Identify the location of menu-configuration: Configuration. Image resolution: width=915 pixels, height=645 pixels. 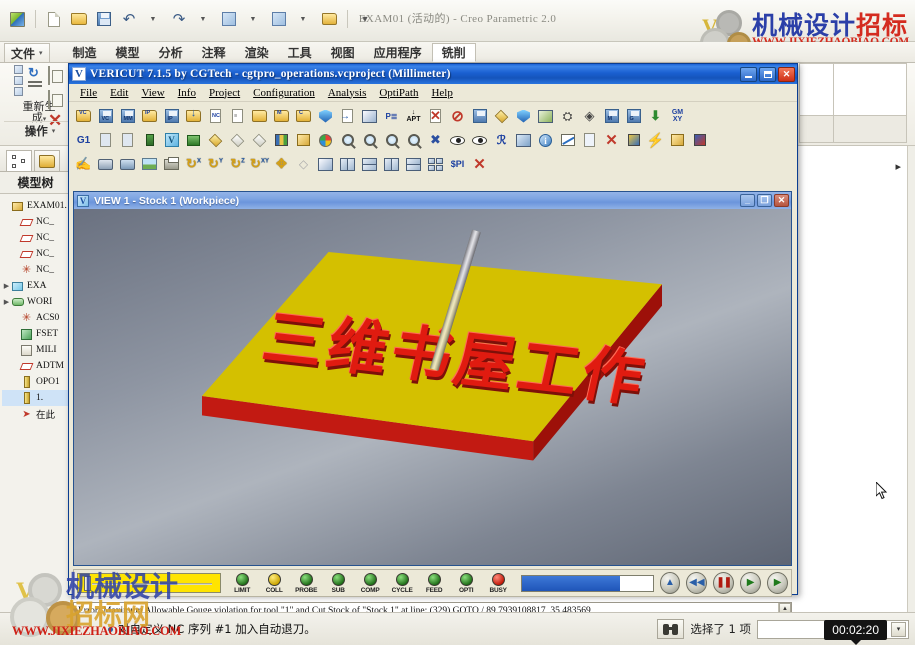
(284, 93).